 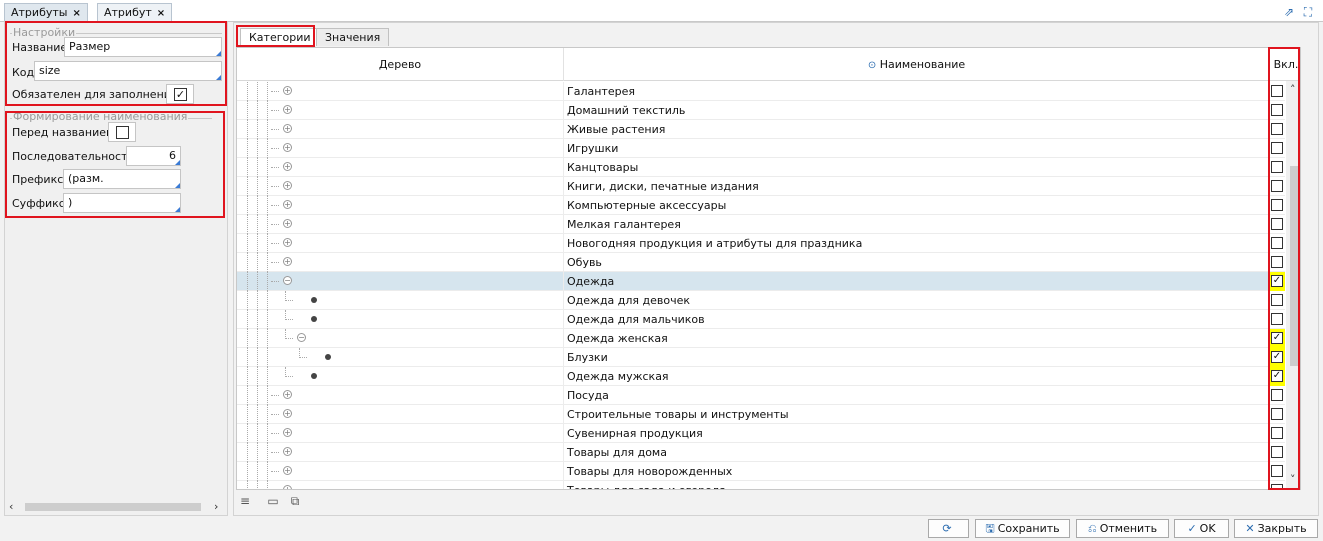 I want to click on scroll-down-icon: ˅, so click(x=1293, y=479).